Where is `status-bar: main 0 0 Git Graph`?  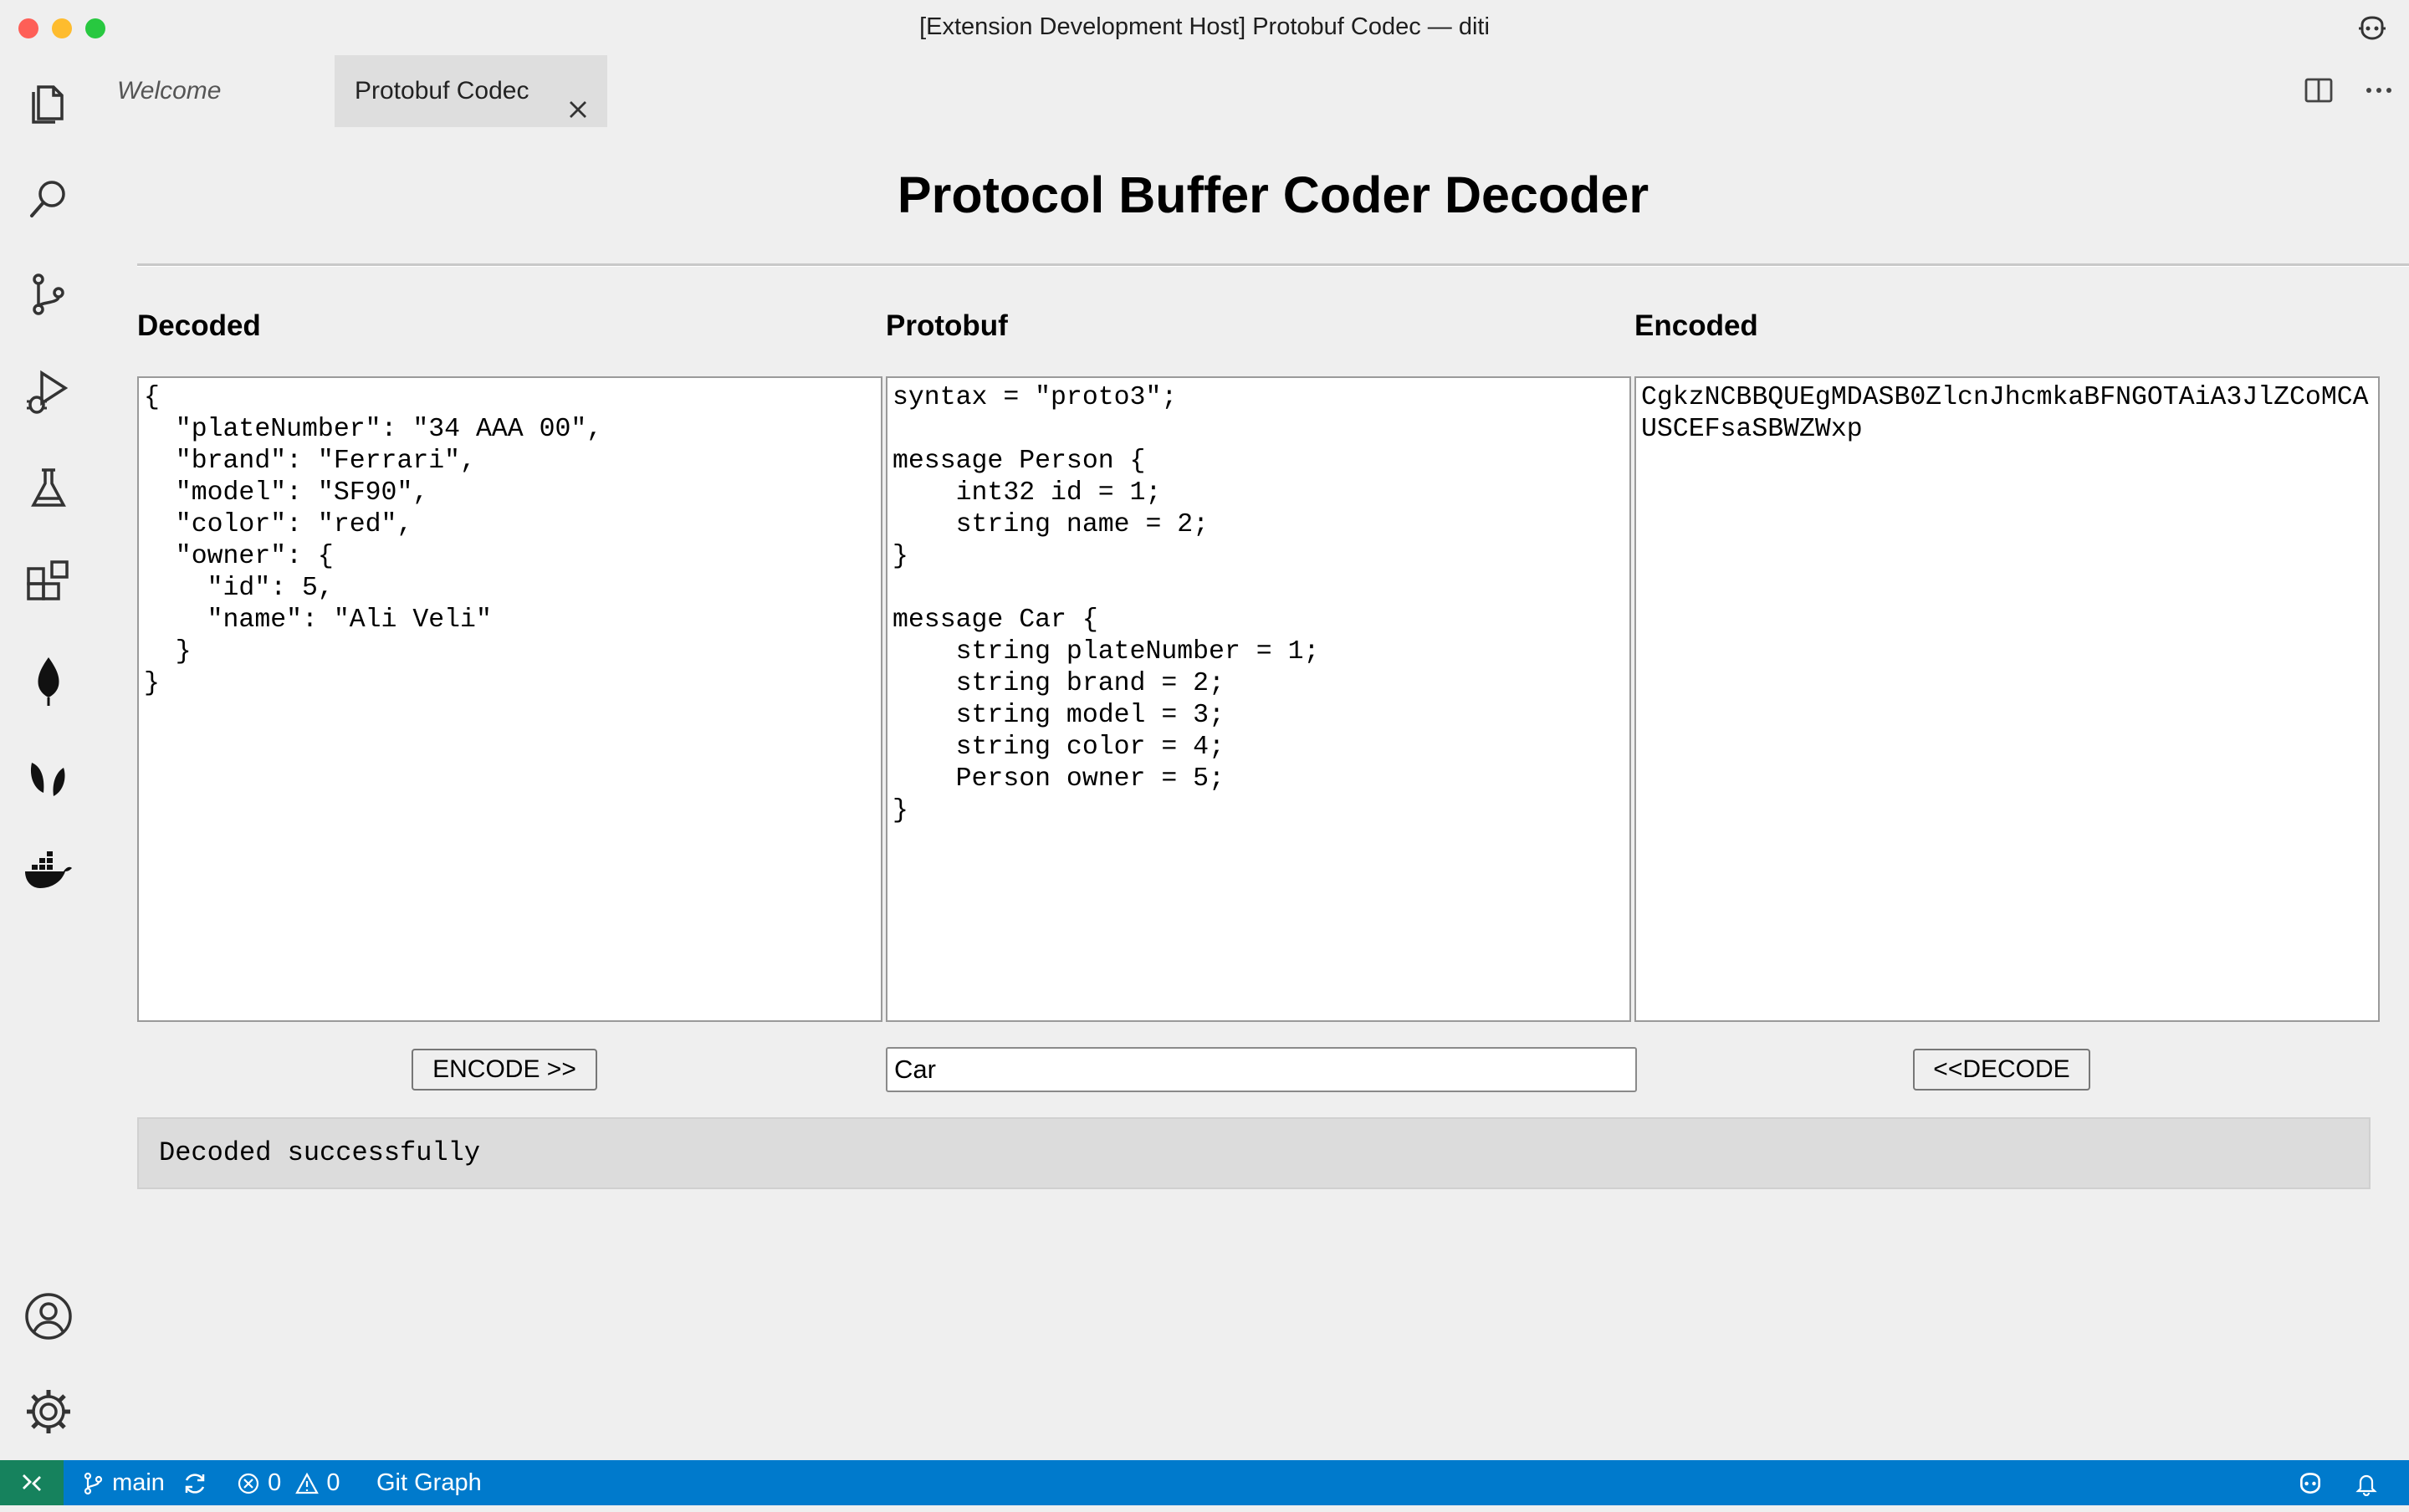
status-bar: main 0 0 Git Graph is located at coordinates (1204, 1482).